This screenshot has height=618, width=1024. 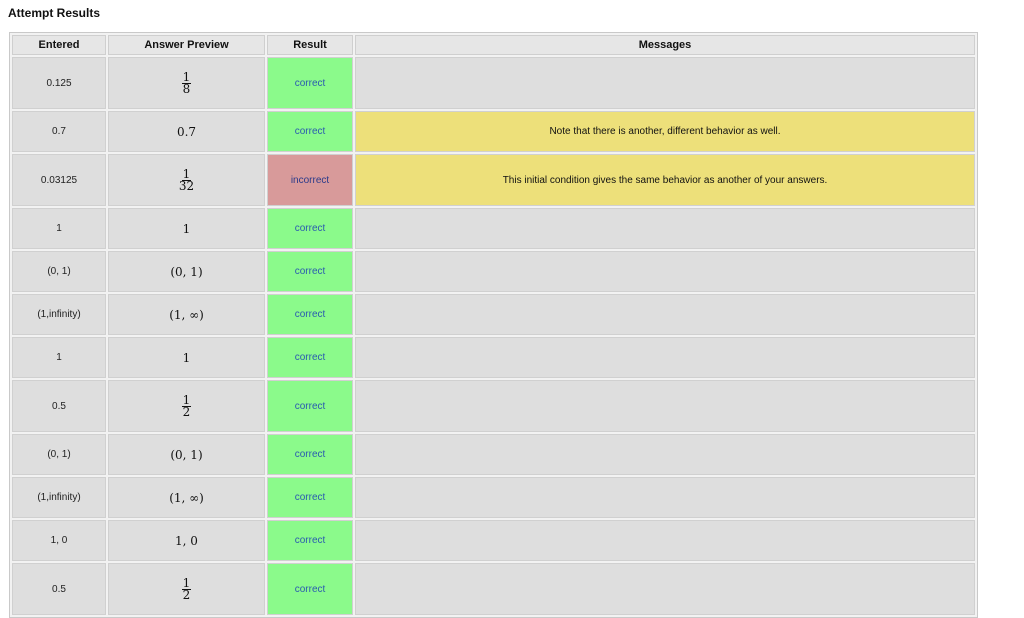 What do you see at coordinates (59, 83) in the screenshot?
I see `entered-cell: 0.125` at bounding box center [59, 83].